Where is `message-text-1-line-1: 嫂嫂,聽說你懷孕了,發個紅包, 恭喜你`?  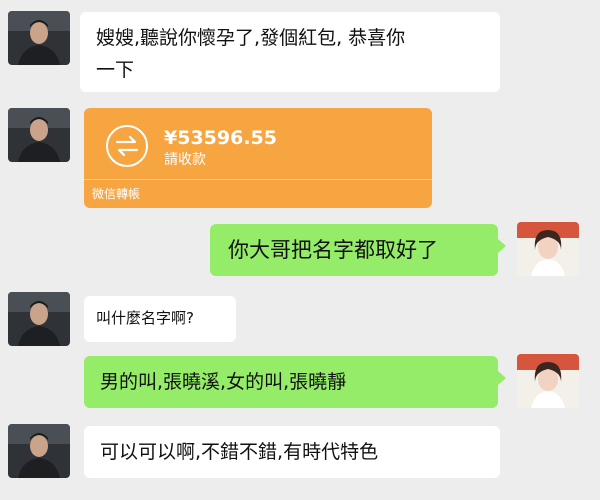
message-text-1-line-1: 嫂嫂,聽說你懷孕了,發個紅包, 恭喜你 is located at coordinates (251, 38).